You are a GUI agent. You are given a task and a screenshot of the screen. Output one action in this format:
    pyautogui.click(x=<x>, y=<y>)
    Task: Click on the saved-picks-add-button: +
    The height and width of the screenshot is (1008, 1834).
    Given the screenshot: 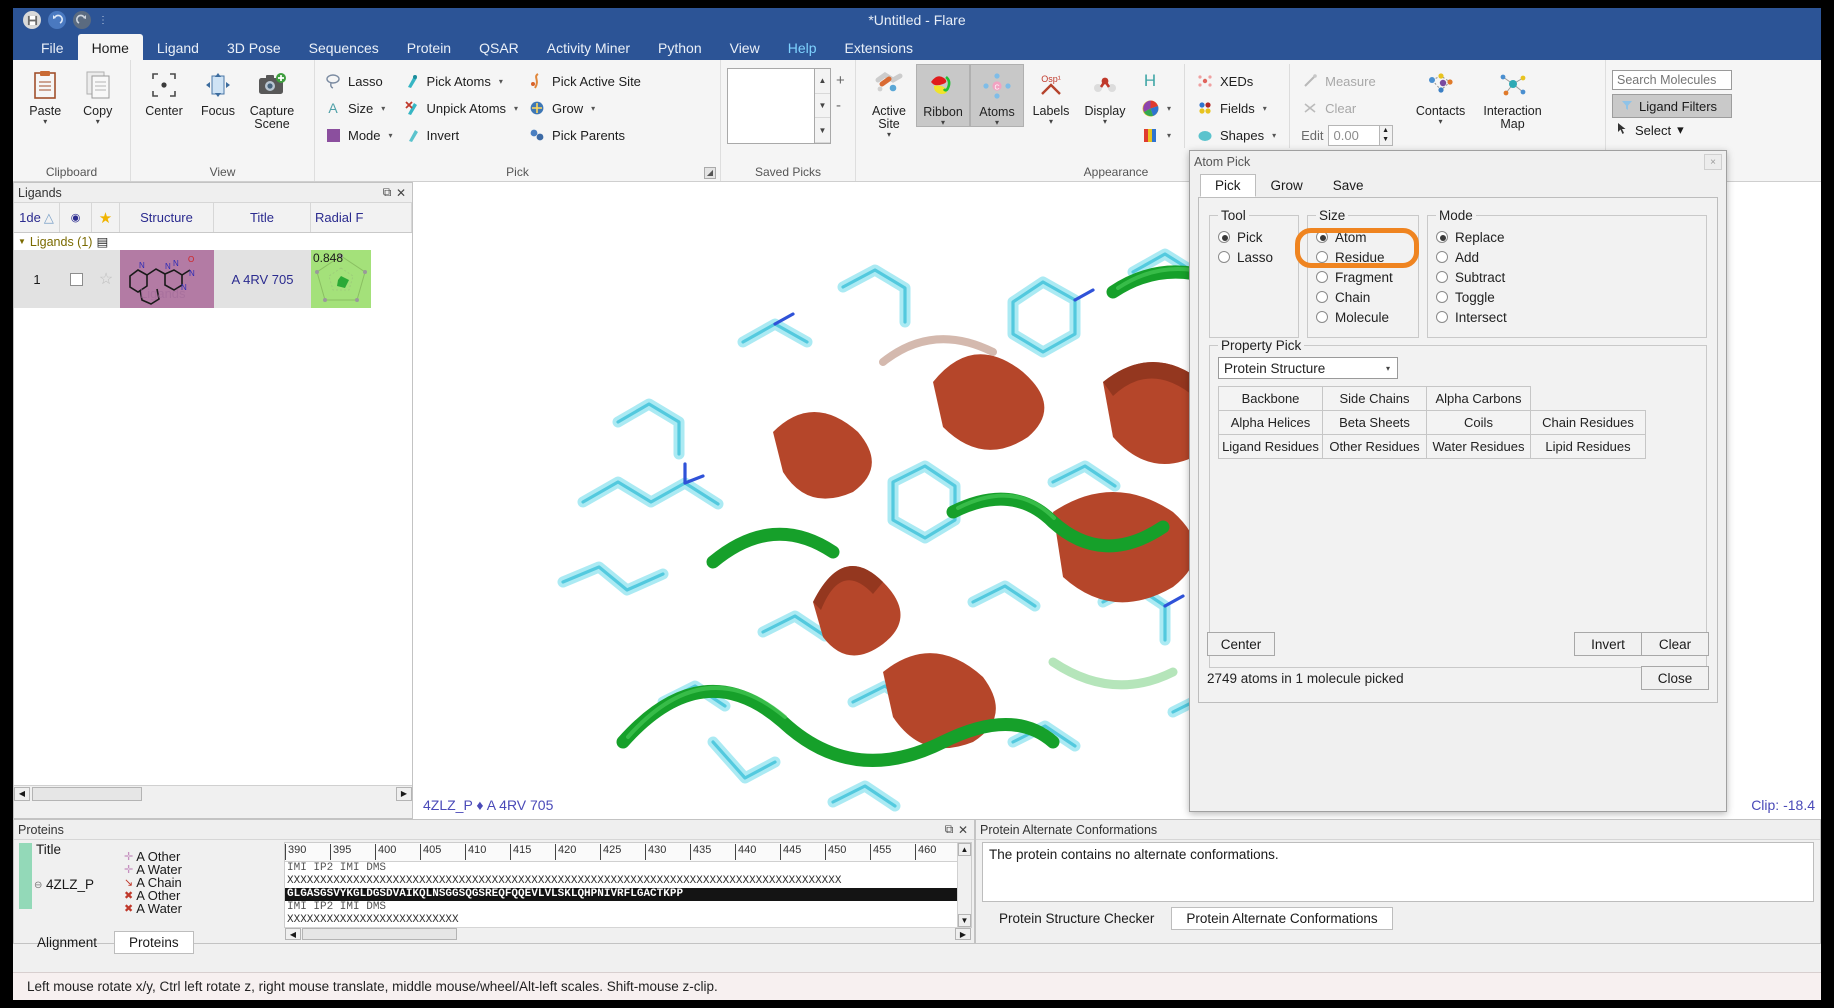 What is the action you would take?
    pyautogui.click(x=840, y=80)
    